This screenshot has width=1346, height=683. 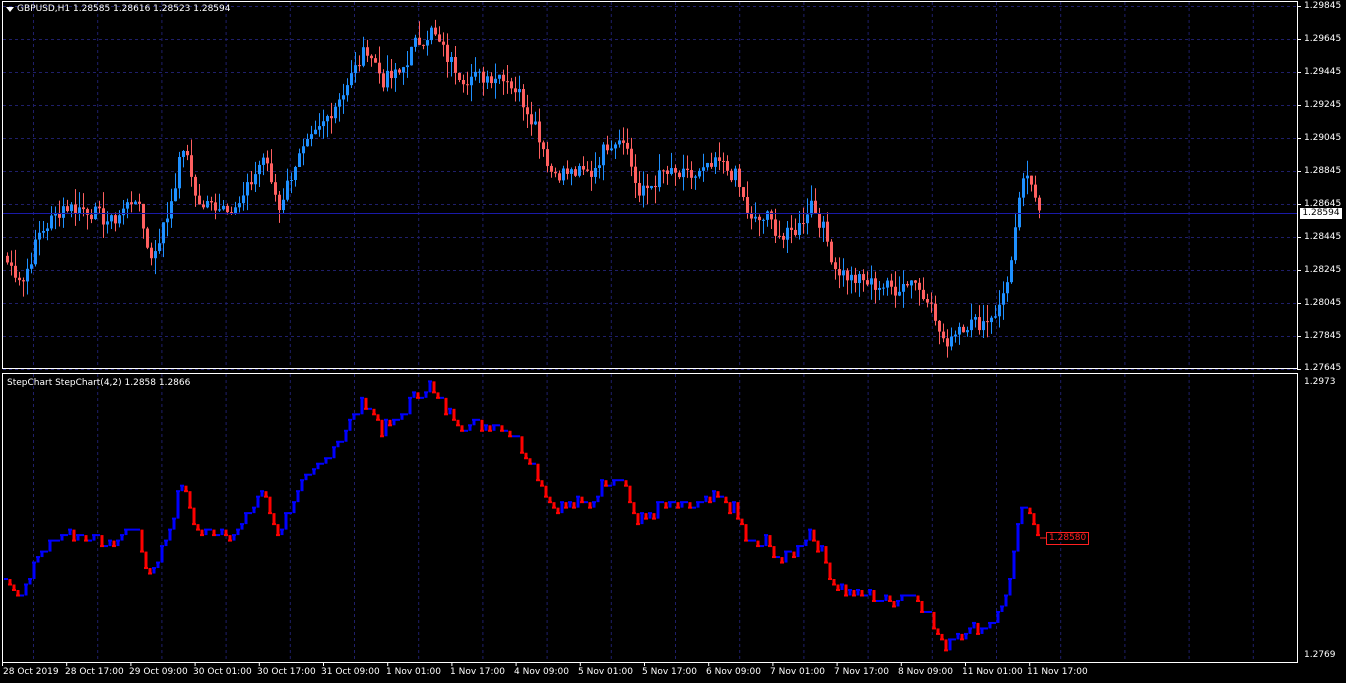 What do you see at coordinates (605, 672) in the screenshot?
I see `time-label: 5 Nov 01:00` at bounding box center [605, 672].